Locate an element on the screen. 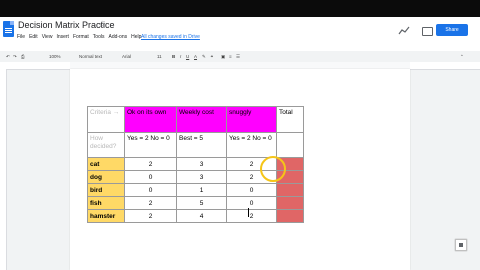 The width and height of the screenshot is (480, 270). criterion-1-header: Ok on its own is located at coordinates (150, 119).